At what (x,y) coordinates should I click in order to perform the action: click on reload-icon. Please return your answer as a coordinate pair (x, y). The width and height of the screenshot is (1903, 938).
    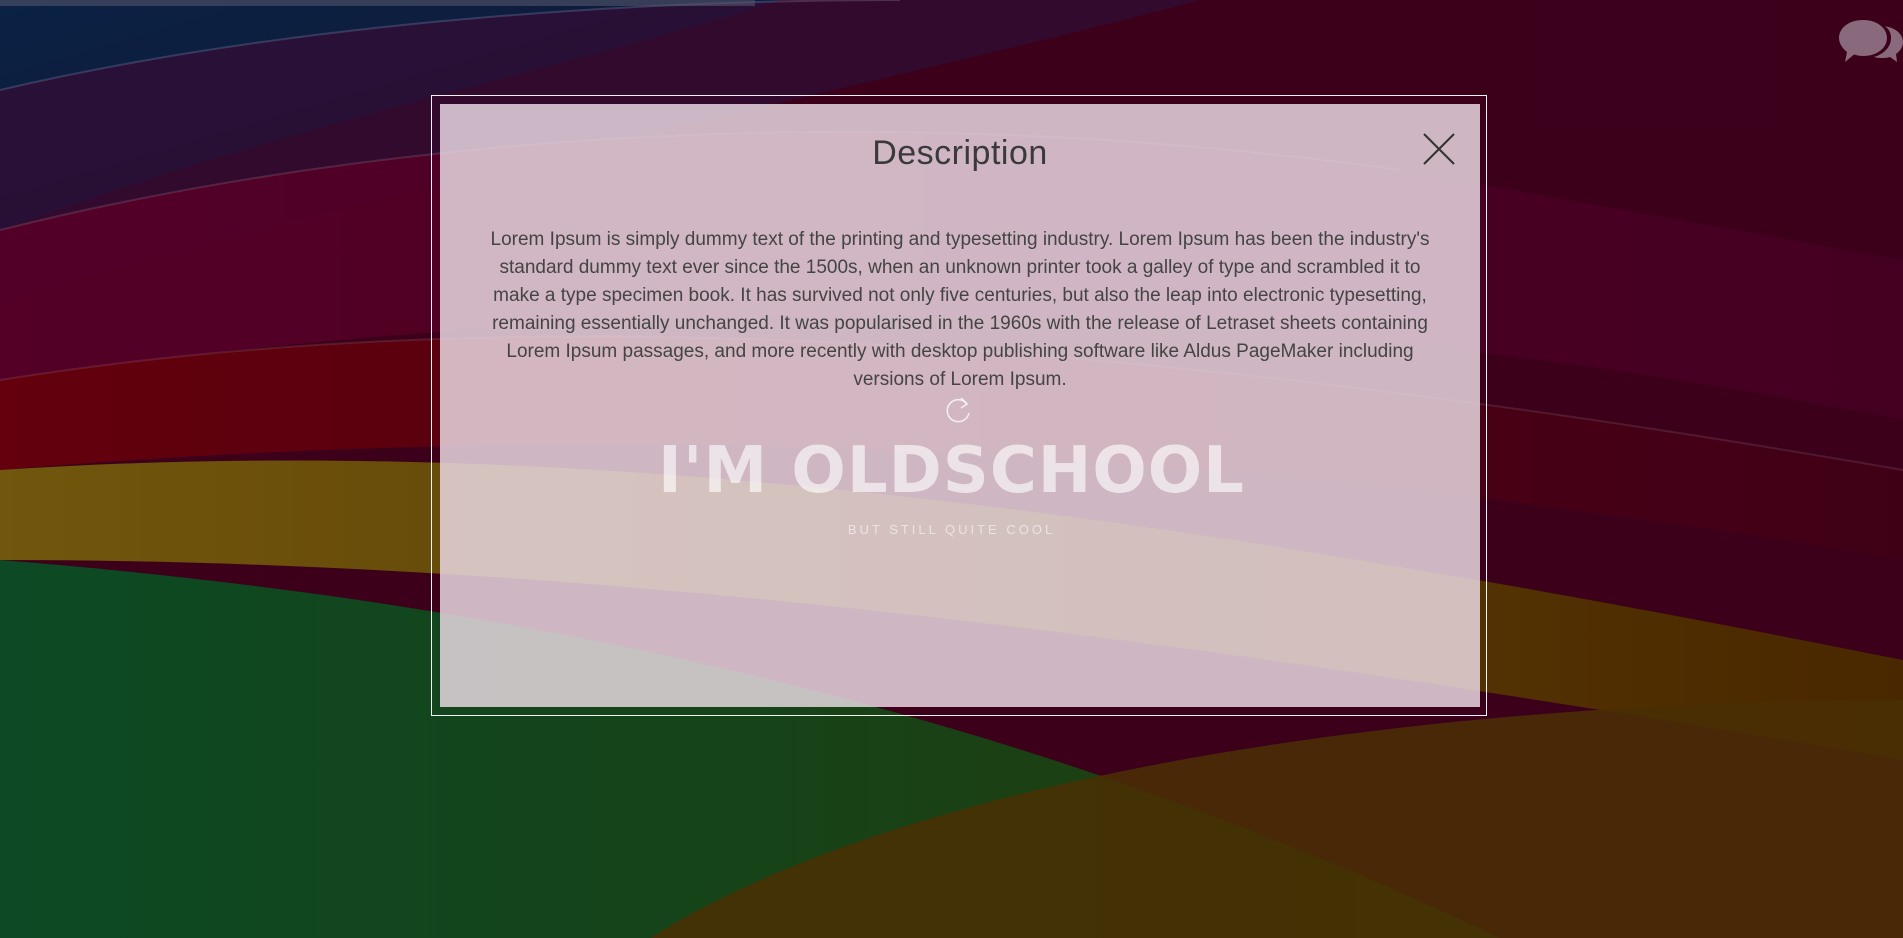
    Looking at the image, I should click on (958, 411).